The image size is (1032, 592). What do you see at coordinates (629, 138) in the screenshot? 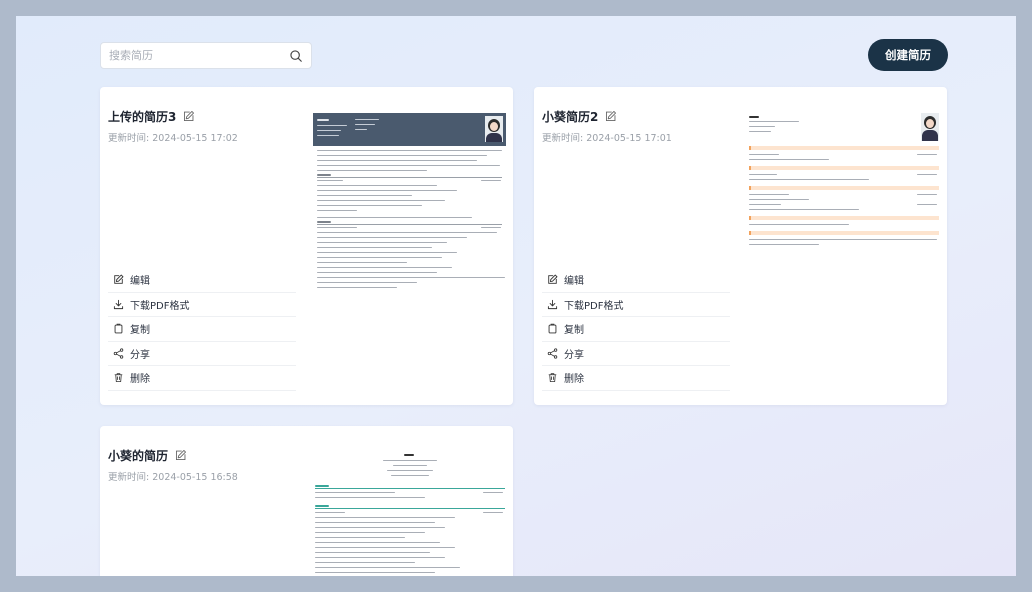
I see `updated-value: 2024-05-15 17:01` at bounding box center [629, 138].